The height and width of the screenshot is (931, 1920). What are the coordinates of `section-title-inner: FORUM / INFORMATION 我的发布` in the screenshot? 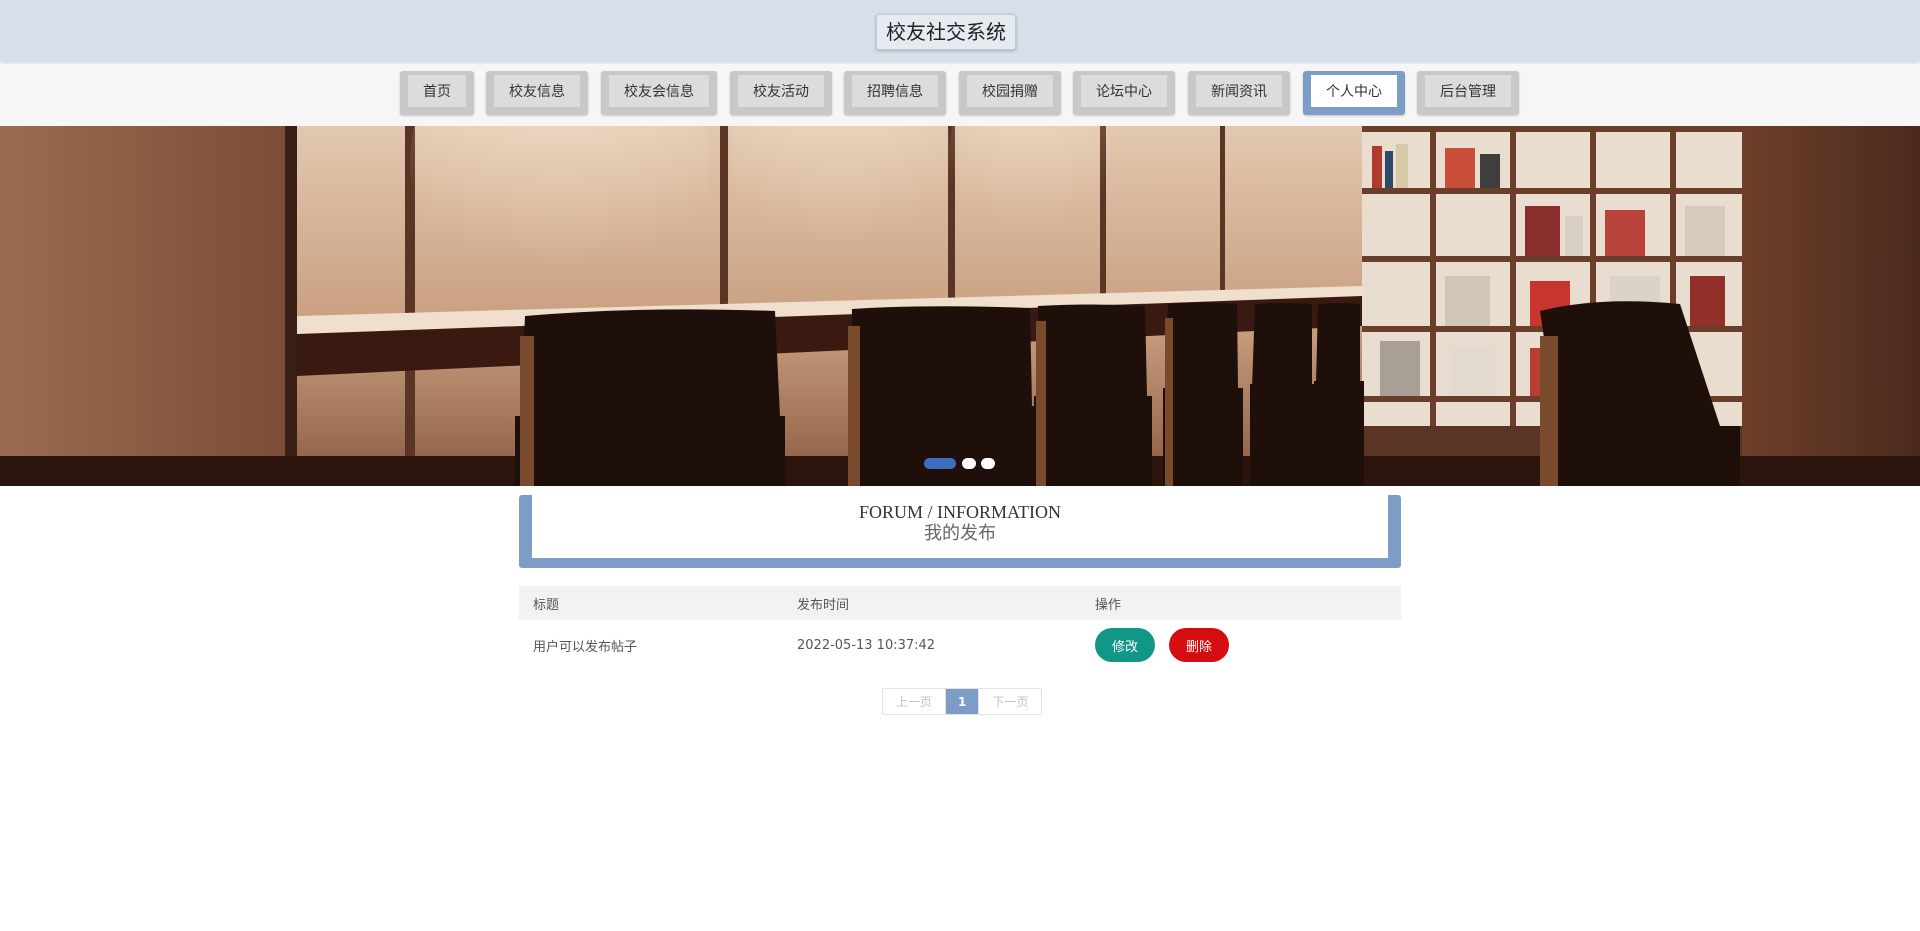 It's located at (960, 526).